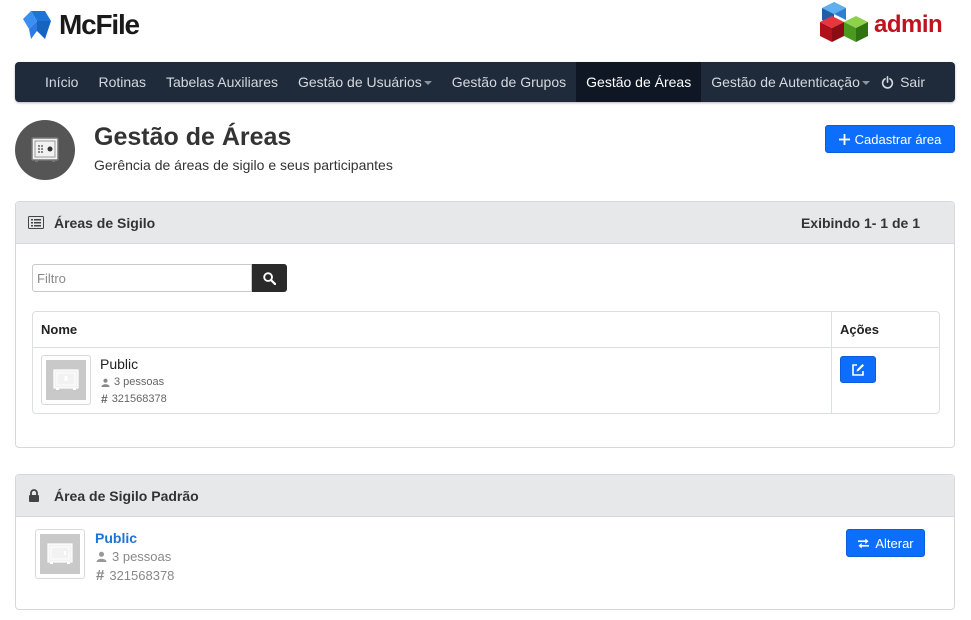  I want to click on nav-item-5: Gestão de Áreas, so click(639, 82).